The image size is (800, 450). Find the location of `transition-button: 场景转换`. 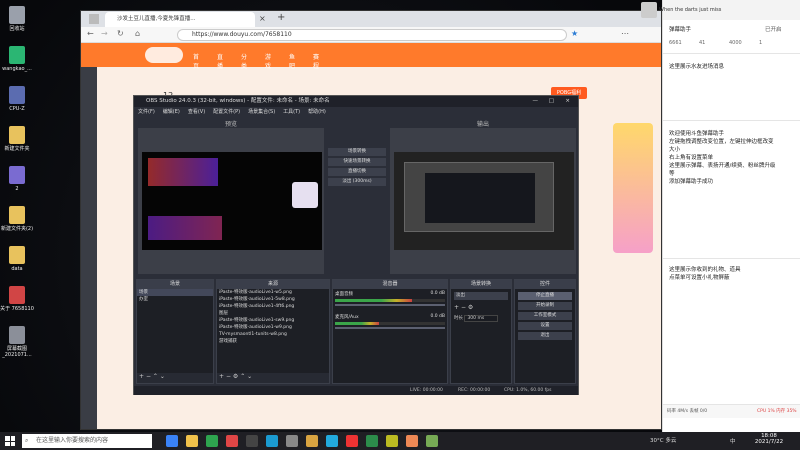

transition-button: 场景转换 is located at coordinates (357, 152).